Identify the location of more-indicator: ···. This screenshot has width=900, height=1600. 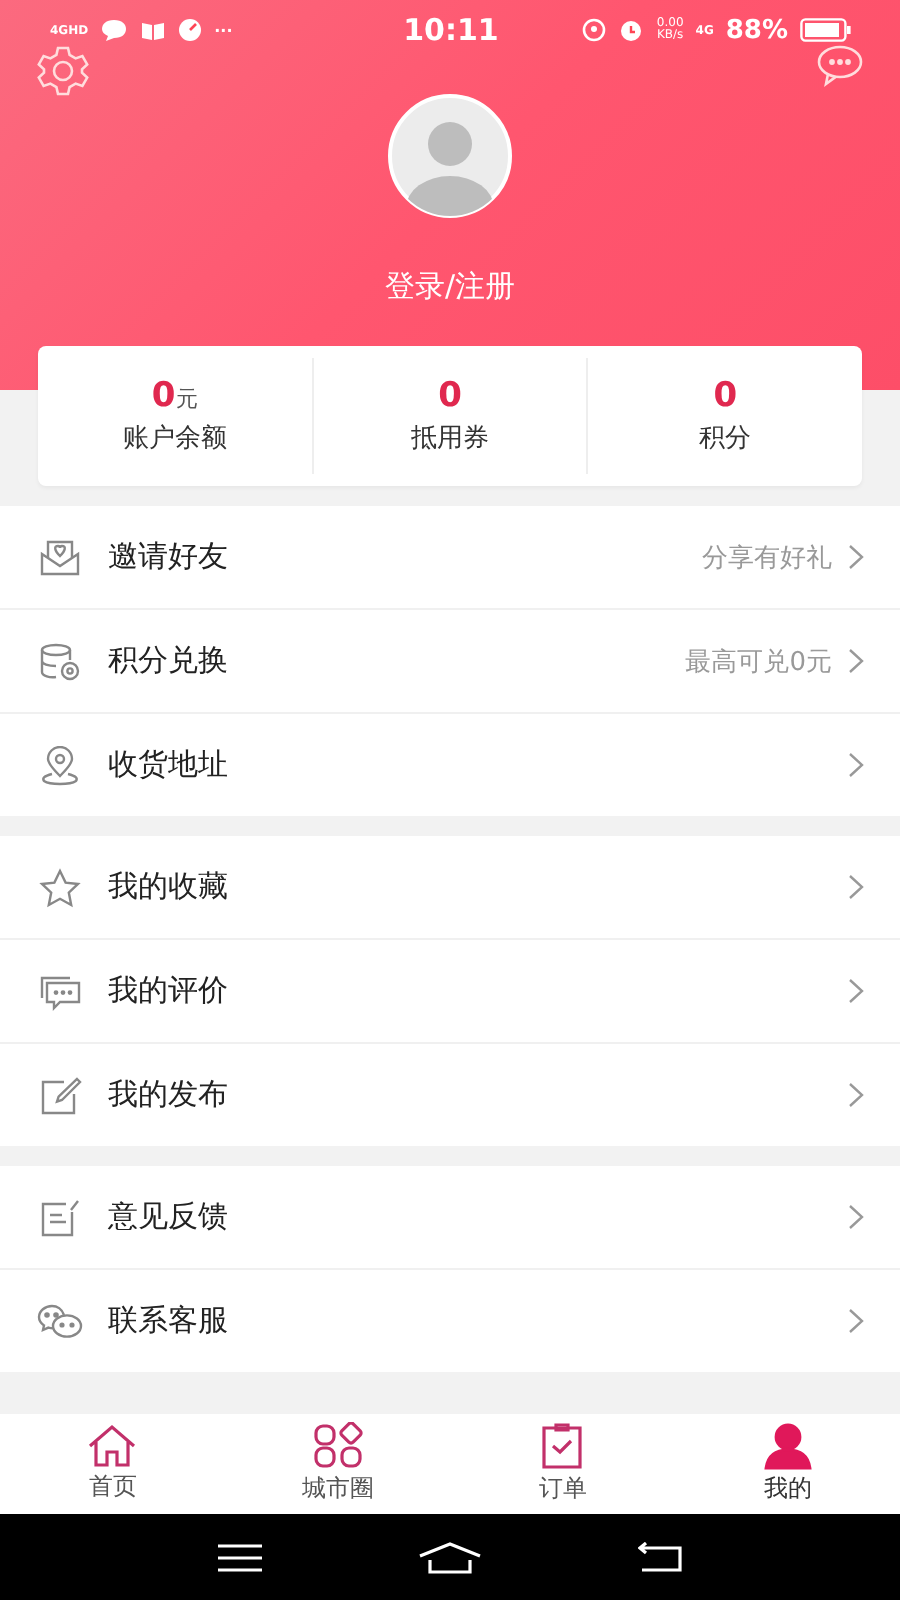
(223, 30).